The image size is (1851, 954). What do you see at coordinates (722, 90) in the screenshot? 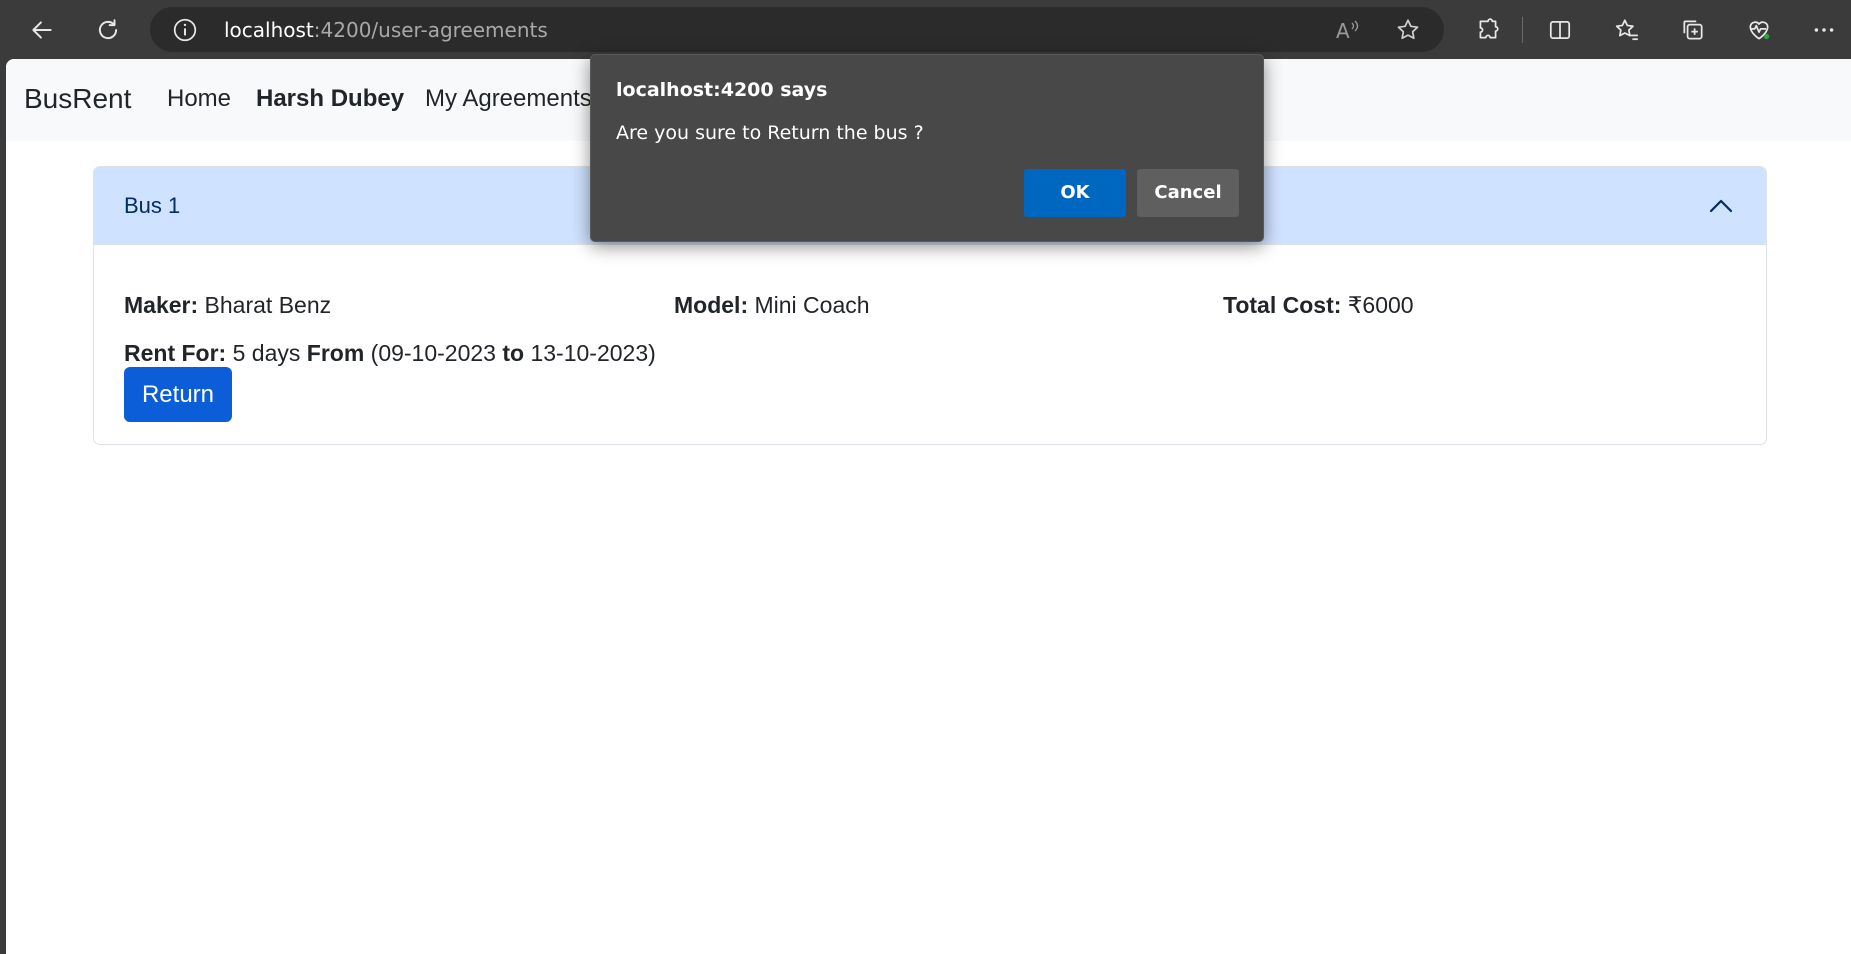
I see `dialog-title: localhost:4200 says` at bounding box center [722, 90].